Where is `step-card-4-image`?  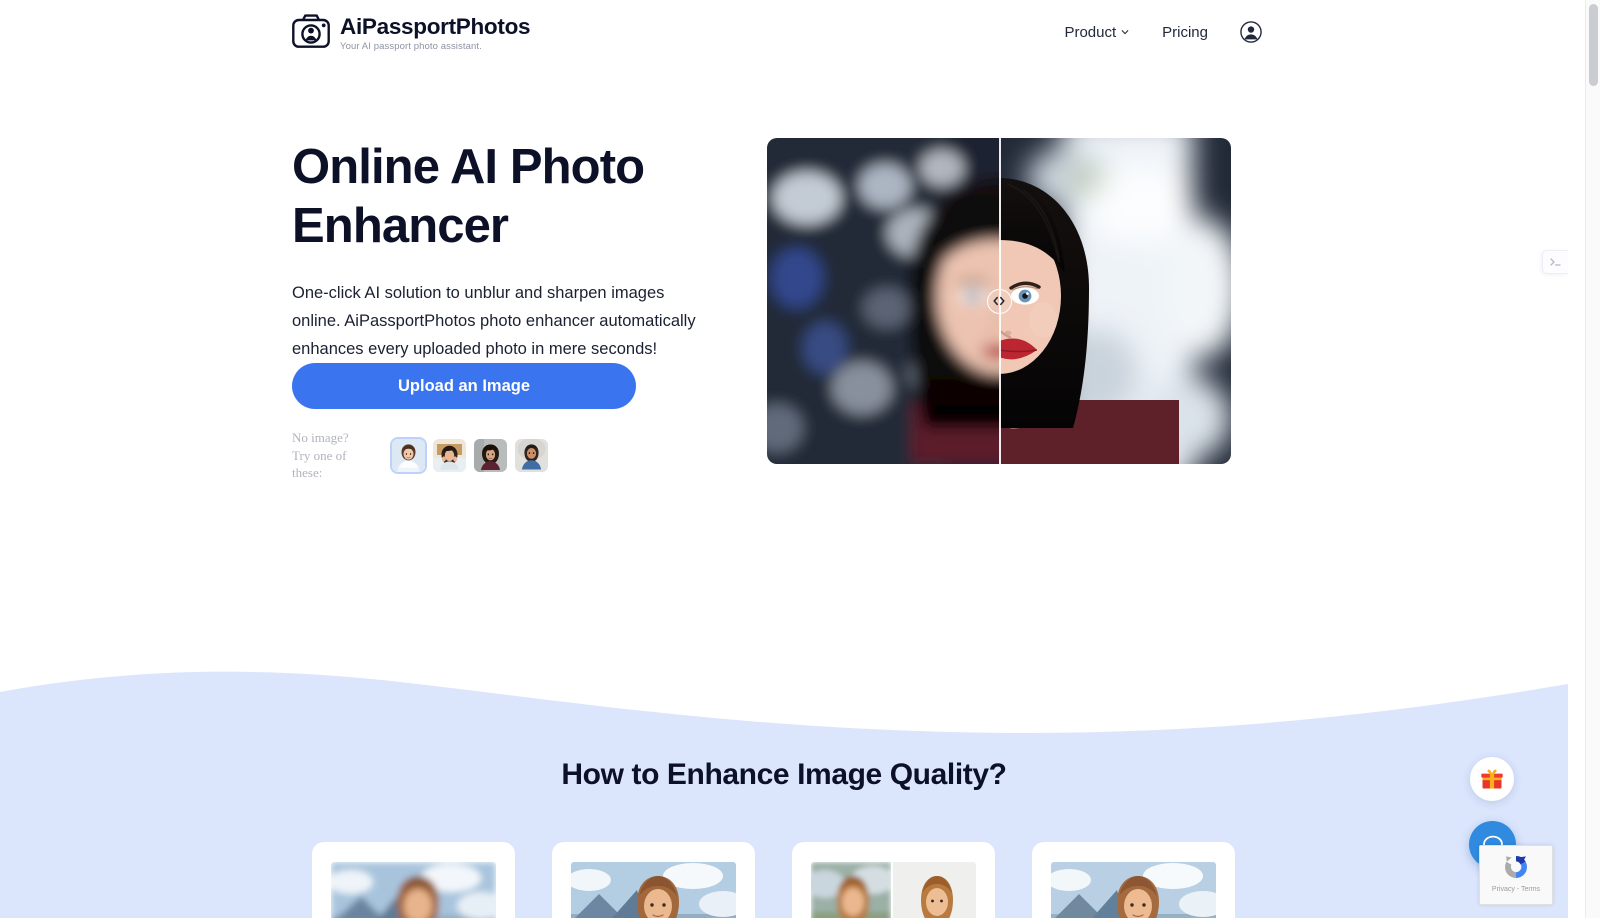
step-card-4-image is located at coordinates (1133, 890).